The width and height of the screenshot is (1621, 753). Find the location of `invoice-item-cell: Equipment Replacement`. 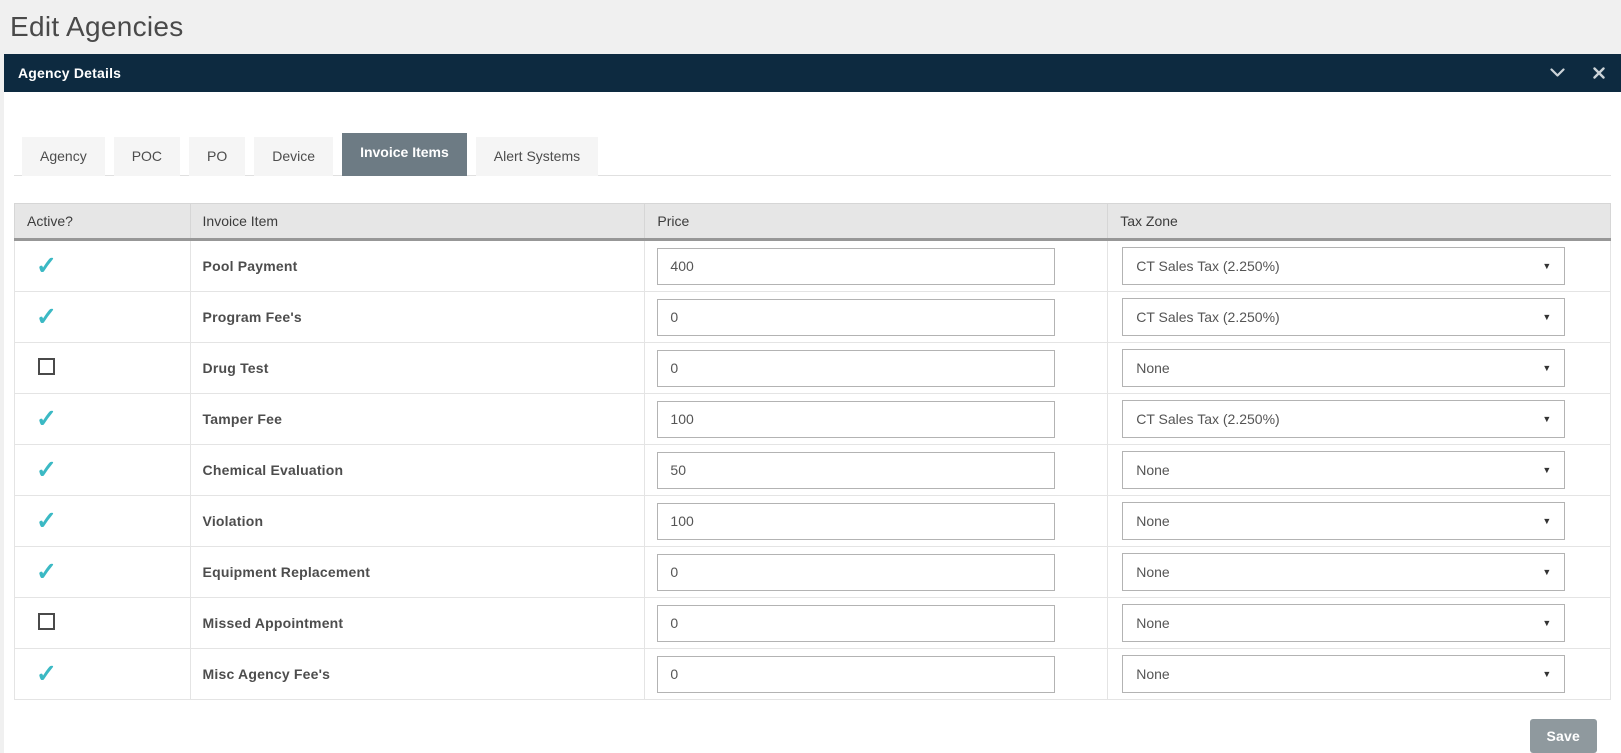

invoice-item-cell: Equipment Replacement is located at coordinates (417, 572).